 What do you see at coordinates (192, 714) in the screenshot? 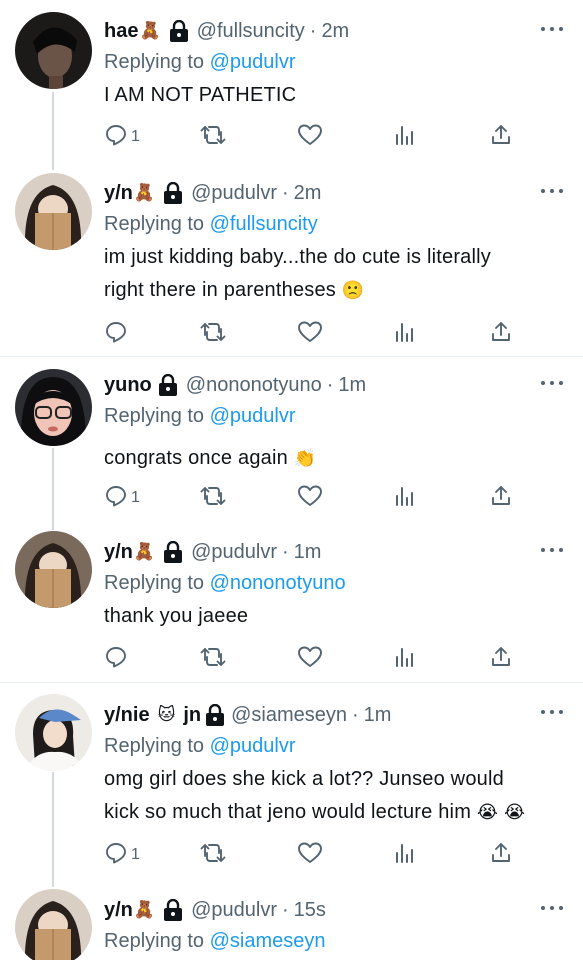
I see `display-name-suffix: jn` at bounding box center [192, 714].